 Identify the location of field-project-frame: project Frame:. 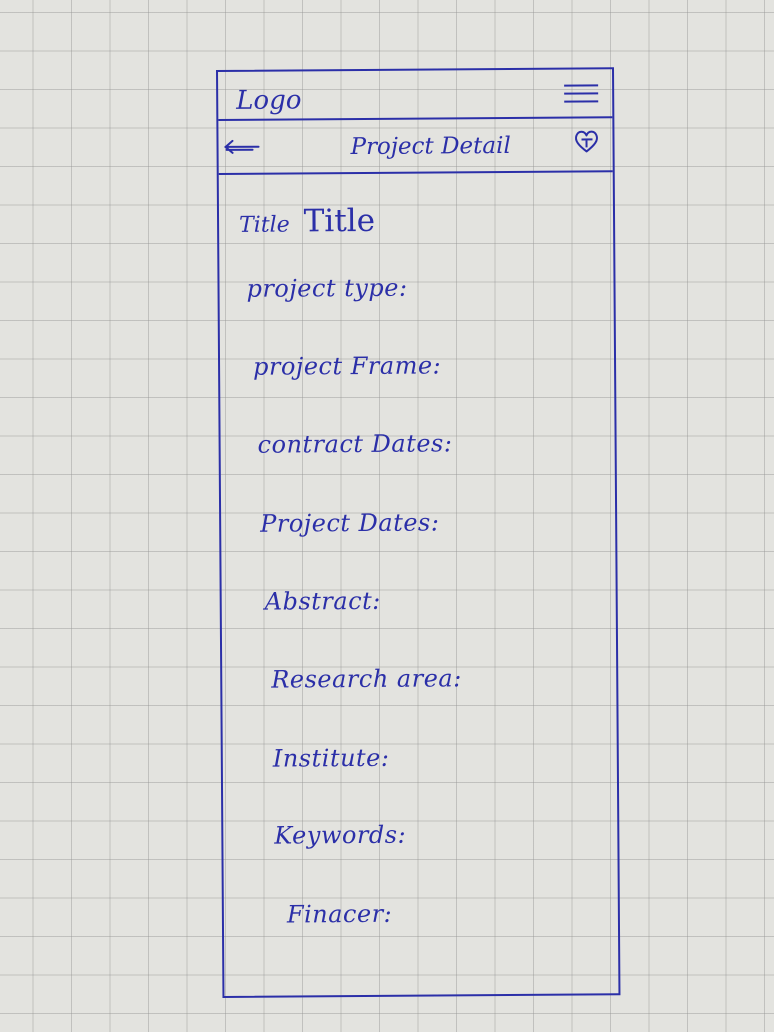
(347, 366).